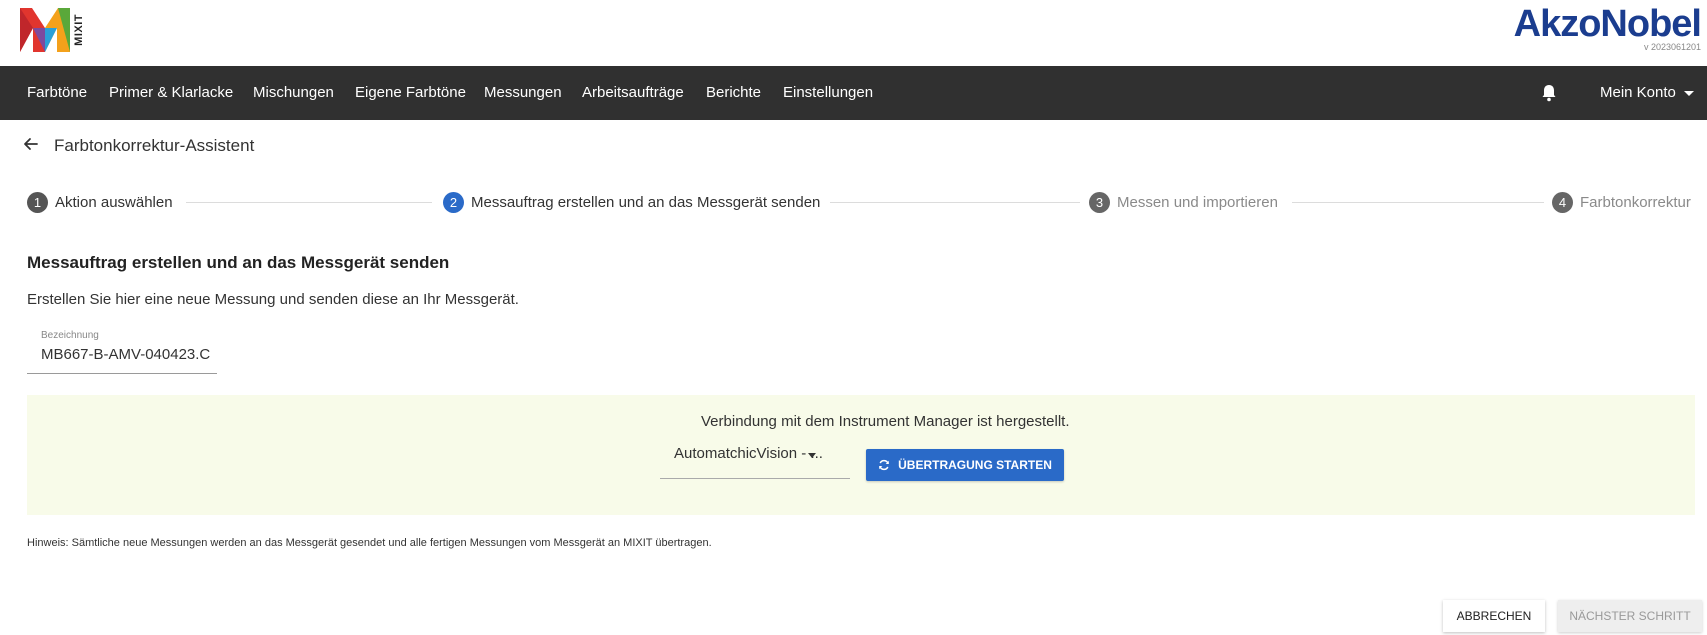 This screenshot has height=635, width=1707. What do you see at coordinates (733, 93) in the screenshot?
I see `nav-item-berichte: Berichte` at bounding box center [733, 93].